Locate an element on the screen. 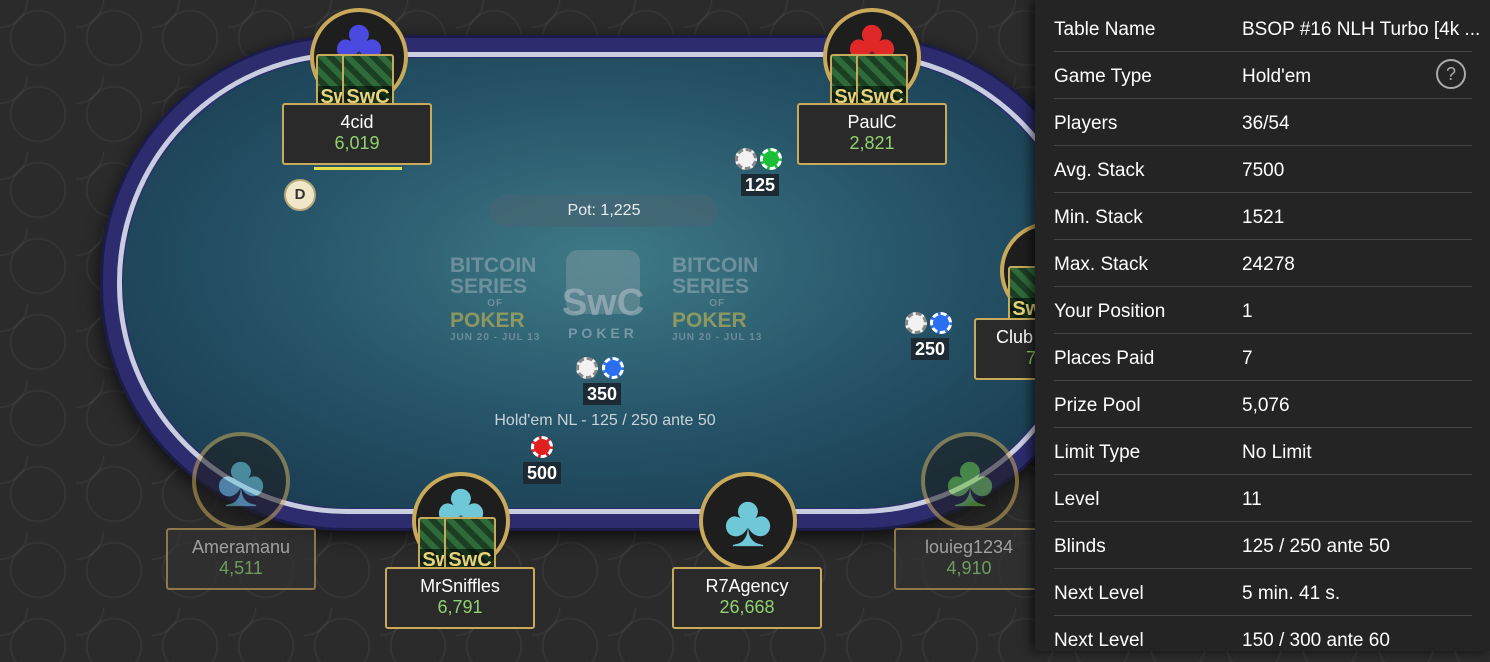 The width and height of the screenshot is (1490, 662). player-name: MrSniffles is located at coordinates (460, 586).